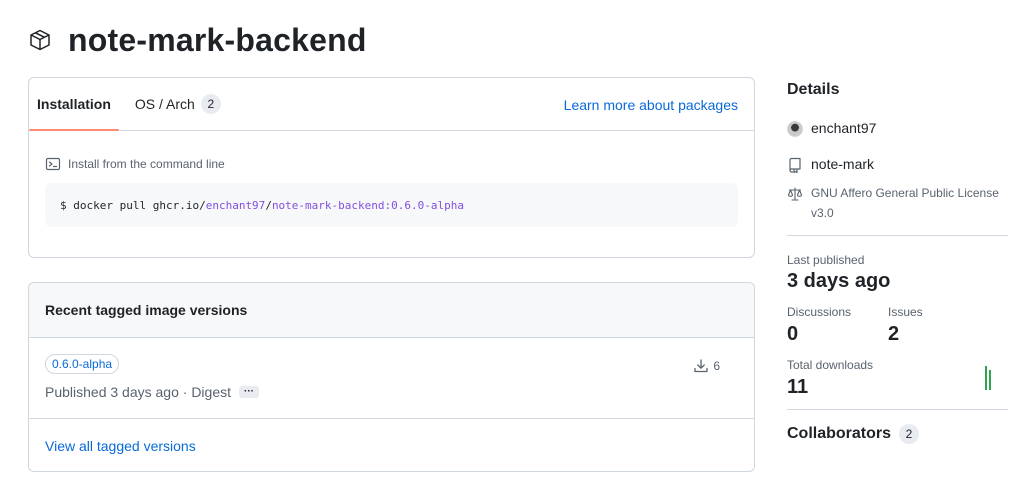 This screenshot has height=489, width=1024. What do you see at coordinates (839, 281) in the screenshot?
I see `last-published-value: 3 days ago` at bounding box center [839, 281].